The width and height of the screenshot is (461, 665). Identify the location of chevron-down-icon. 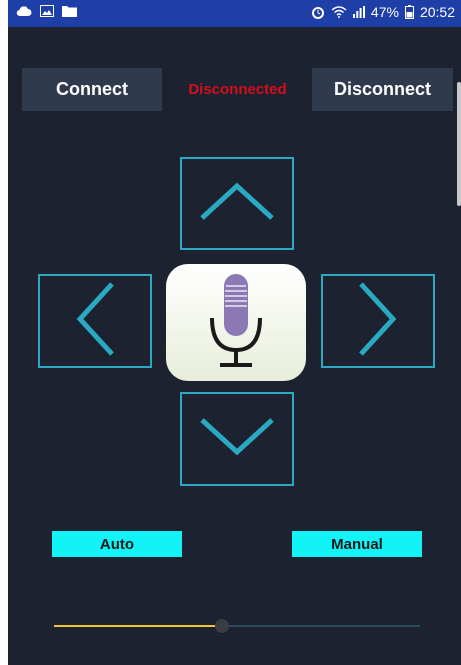
(237, 439).